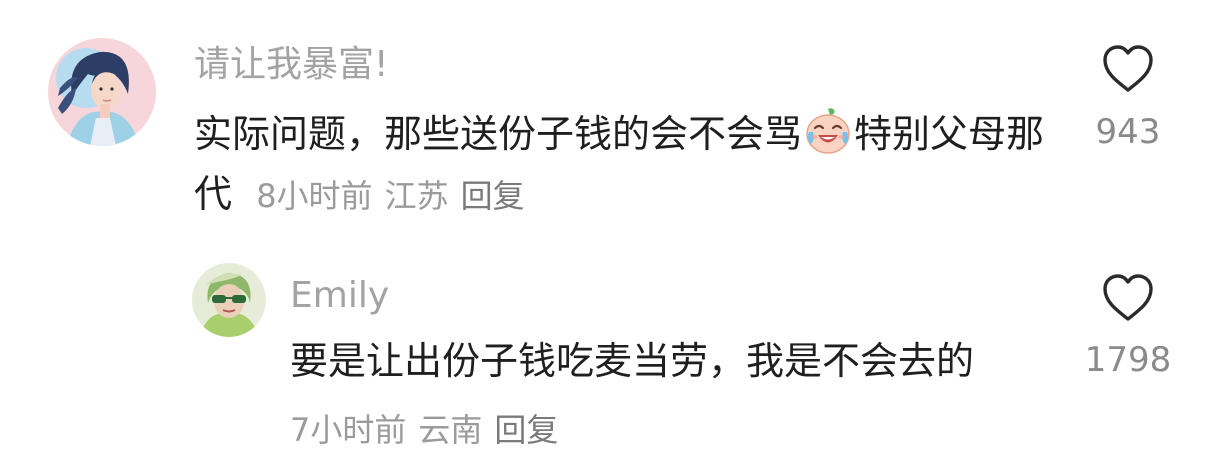  Describe the element at coordinates (339, 296) in the screenshot. I see `reply-username: Emily` at that location.